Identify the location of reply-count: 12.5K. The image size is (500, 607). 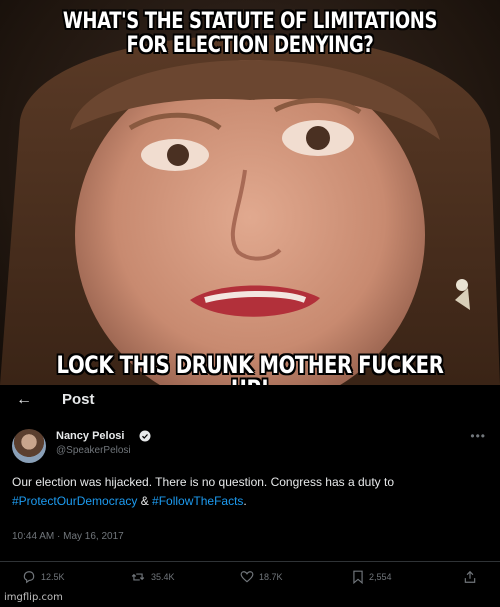
(53, 577).